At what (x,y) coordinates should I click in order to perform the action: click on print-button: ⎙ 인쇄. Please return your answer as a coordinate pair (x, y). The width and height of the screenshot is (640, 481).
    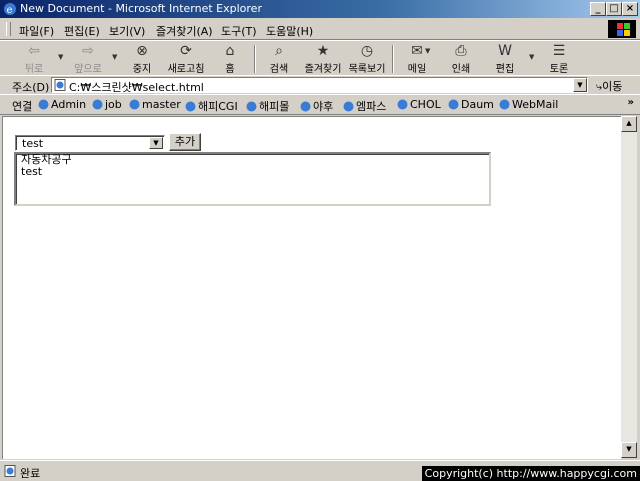
    Looking at the image, I should click on (461, 59).